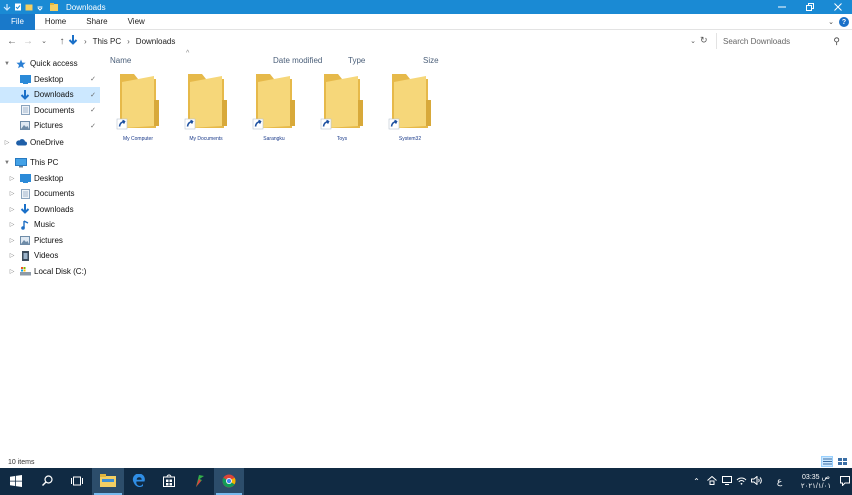 The height and width of the screenshot is (495, 852). Describe the element at coordinates (44, 225) in the screenshot. I see `sidebar-item-label: Music` at that location.